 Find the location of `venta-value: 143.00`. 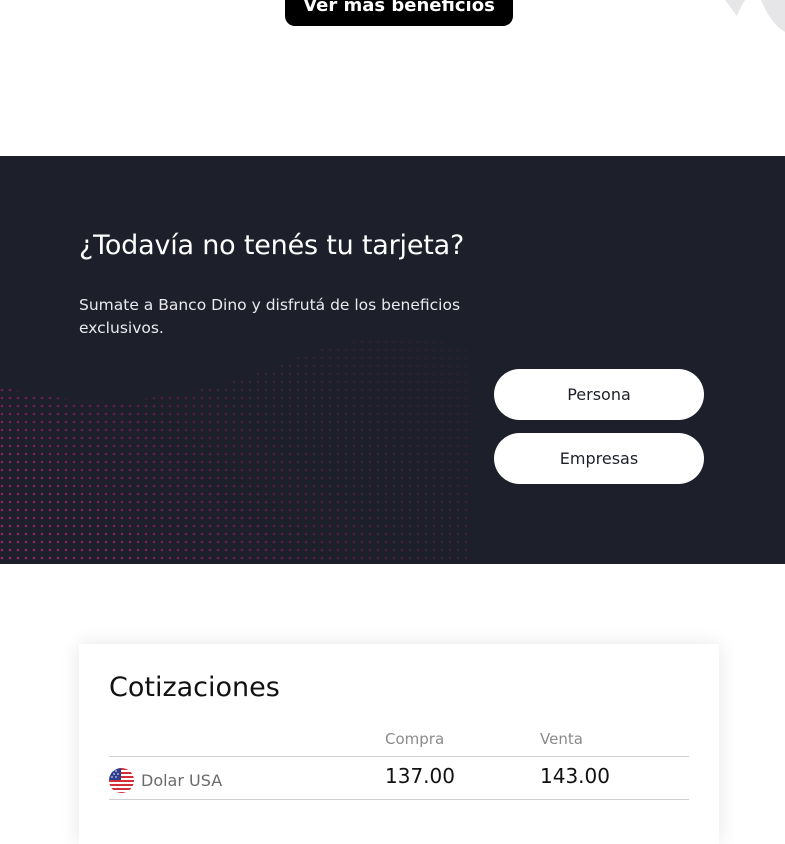

venta-value: 143.00 is located at coordinates (575, 776).